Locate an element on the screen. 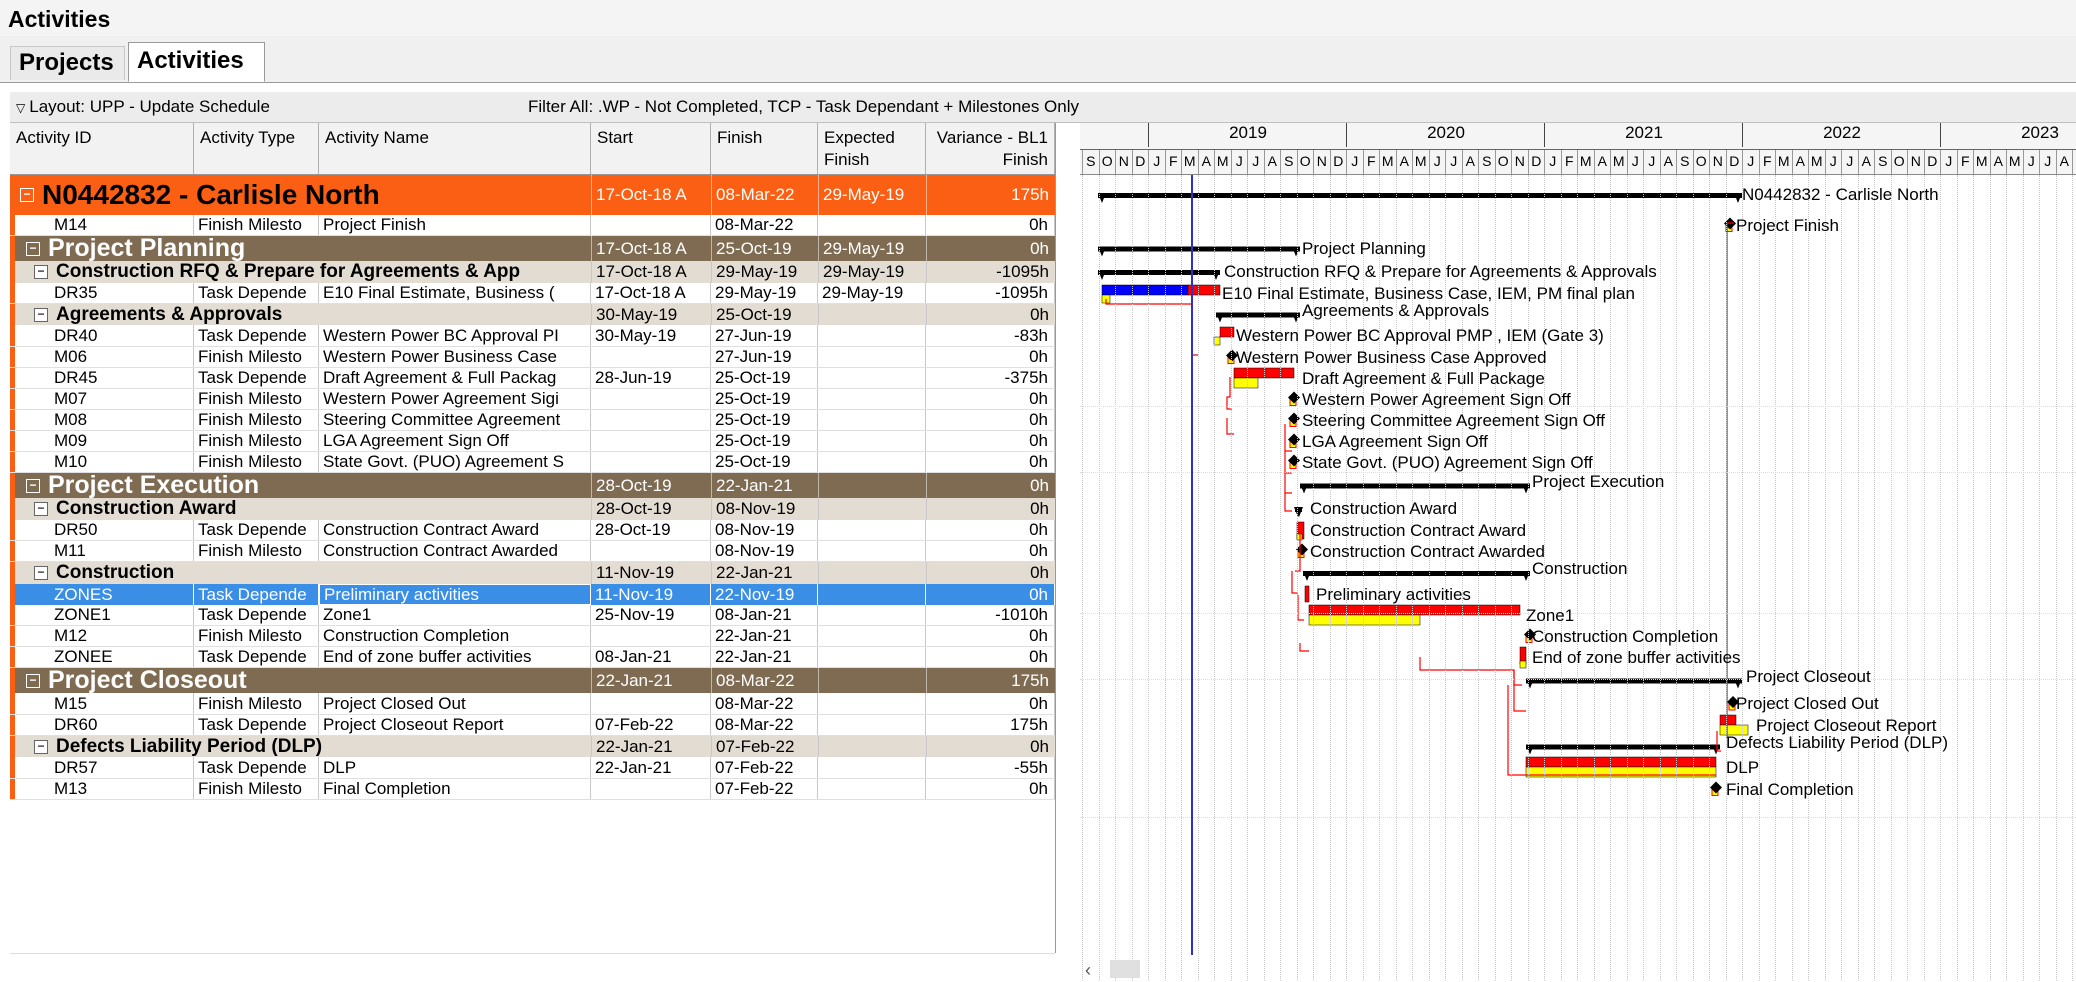 The width and height of the screenshot is (2076, 982). cell-name: Zone1 is located at coordinates (455, 615).